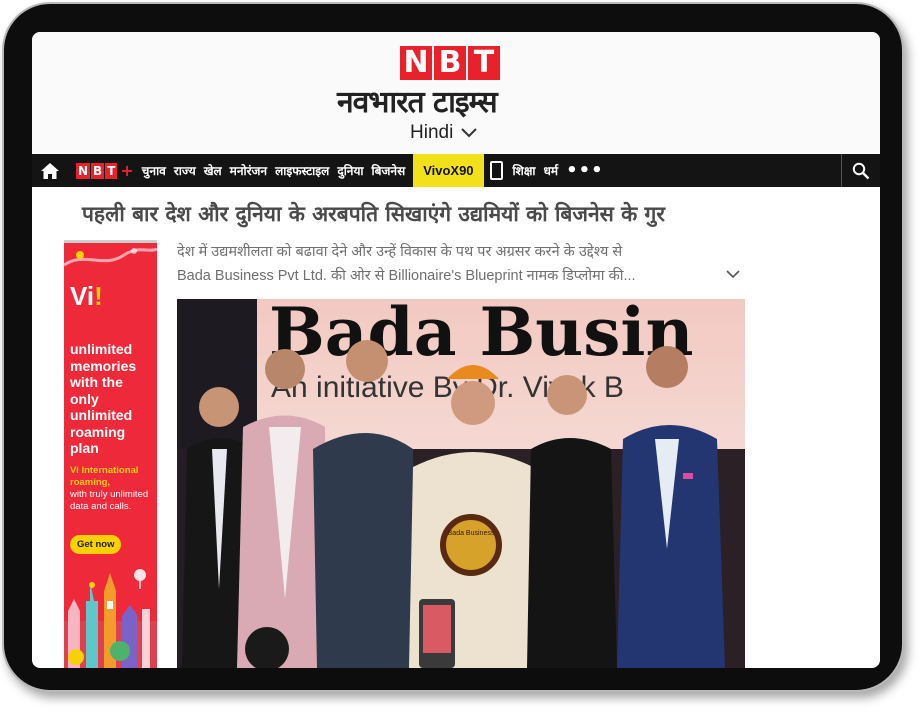 Image resolution: width=923 pixels, height=712 pixels. I want to click on nav-item-lifestyle: लाइफस्टाइल, so click(302, 170).